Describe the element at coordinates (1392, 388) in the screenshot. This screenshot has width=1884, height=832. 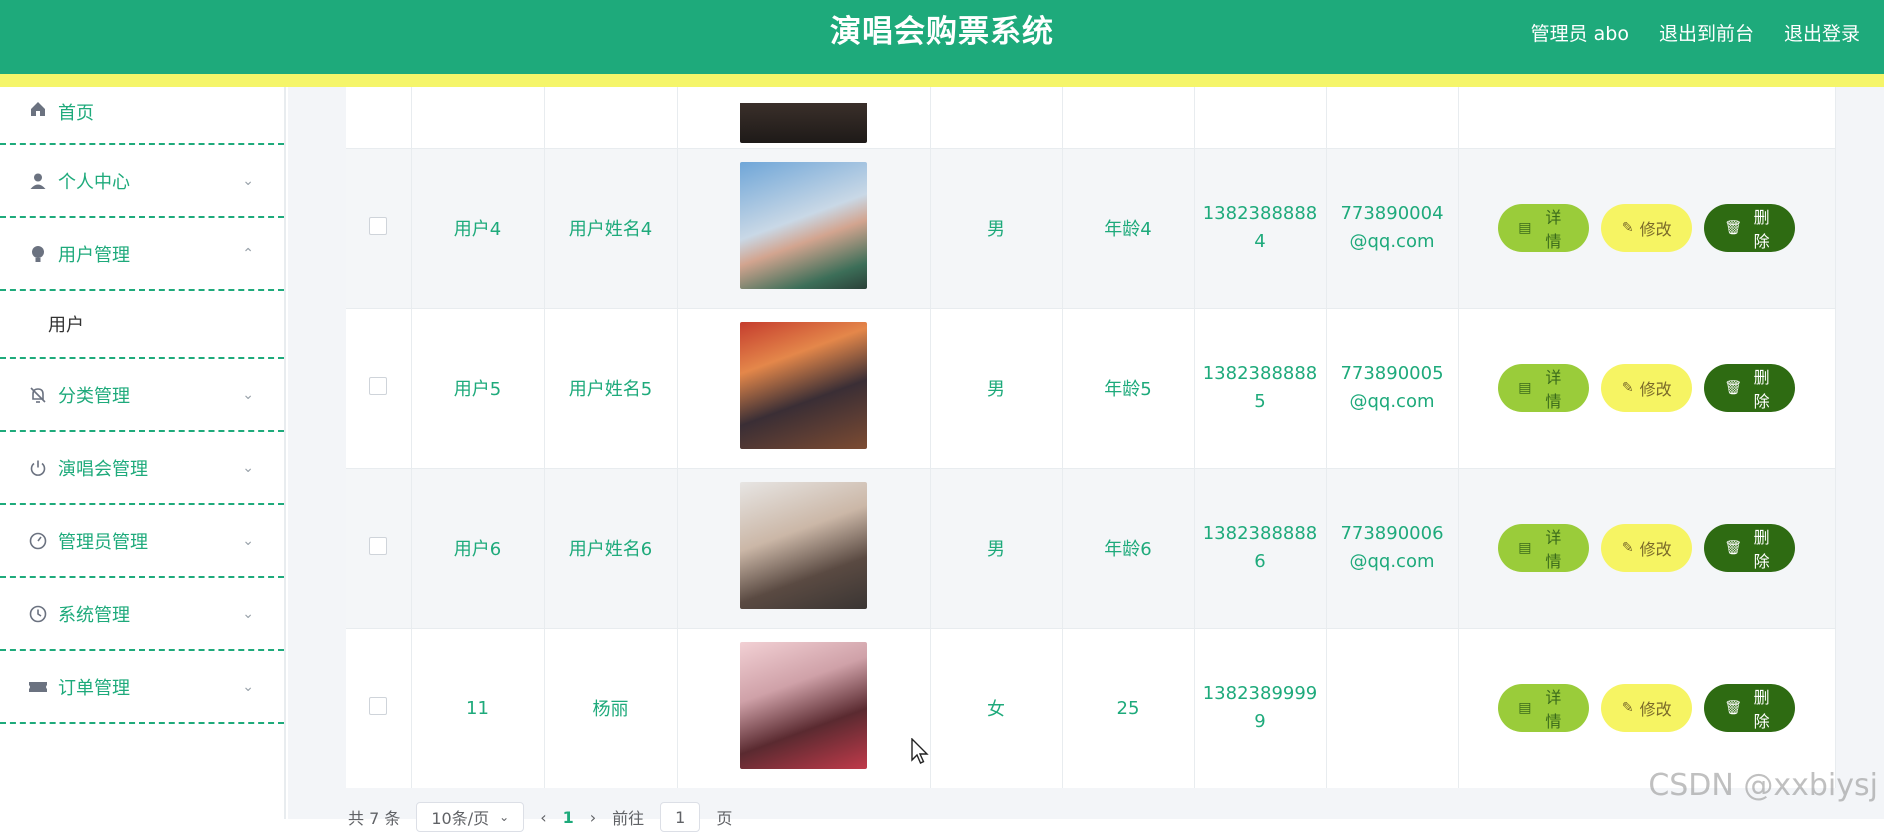
I see `cell-email: 773890005 @qq.com` at that location.